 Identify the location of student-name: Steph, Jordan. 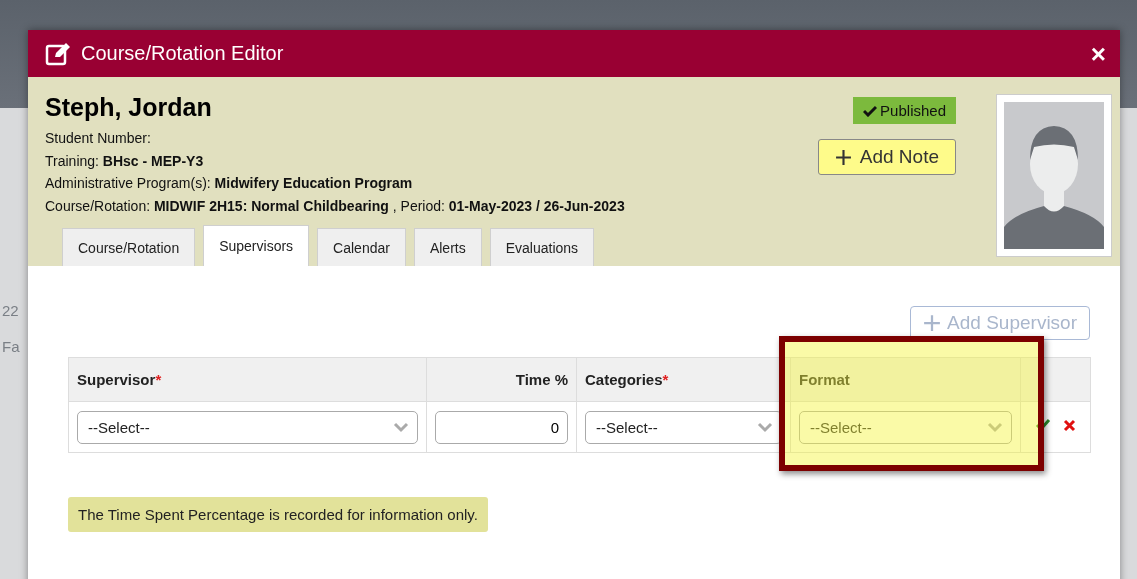
(129, 107).